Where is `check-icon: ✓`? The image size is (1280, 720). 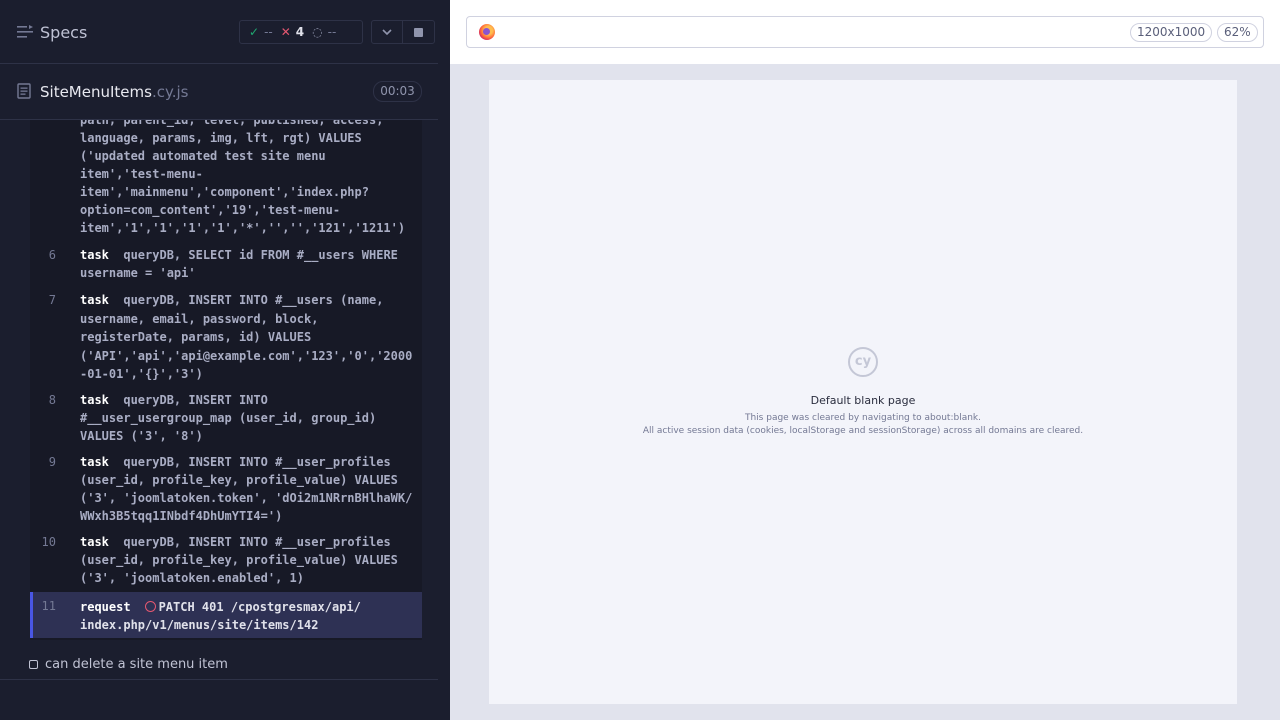
check-icon: ✓ is located at coordinates (254, 32).